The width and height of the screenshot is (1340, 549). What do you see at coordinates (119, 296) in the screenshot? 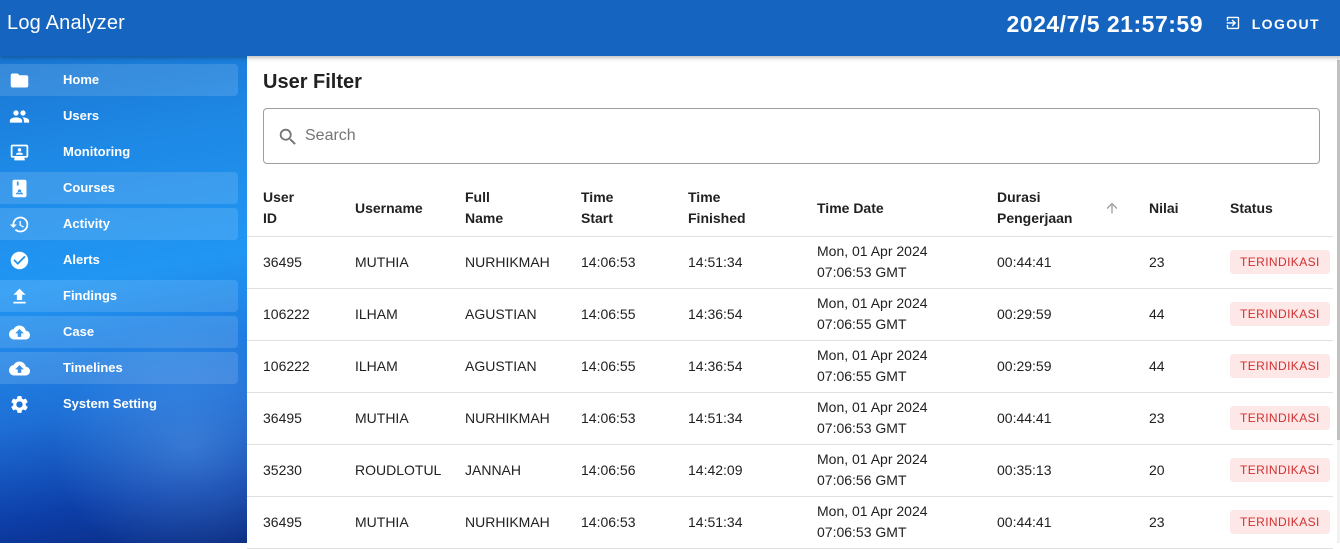
I see `sidebar-item-findings: Findings` at bounding box center [119, 296].